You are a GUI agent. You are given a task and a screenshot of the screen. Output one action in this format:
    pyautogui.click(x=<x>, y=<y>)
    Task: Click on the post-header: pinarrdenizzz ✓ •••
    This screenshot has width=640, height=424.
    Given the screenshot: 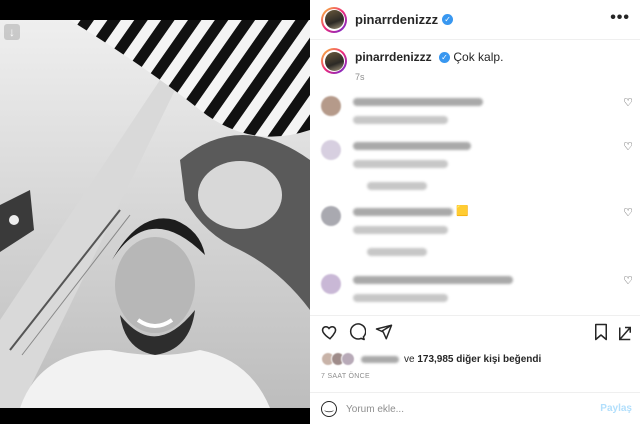 What is the action you would take?
    pyautogui.click(x=475, y=20)
    